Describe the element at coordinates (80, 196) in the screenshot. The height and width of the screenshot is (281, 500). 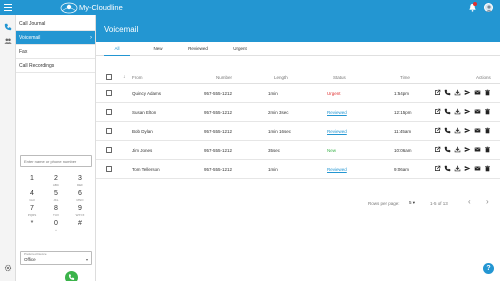
I see `dial-key-6: 6 MNO` at that location.